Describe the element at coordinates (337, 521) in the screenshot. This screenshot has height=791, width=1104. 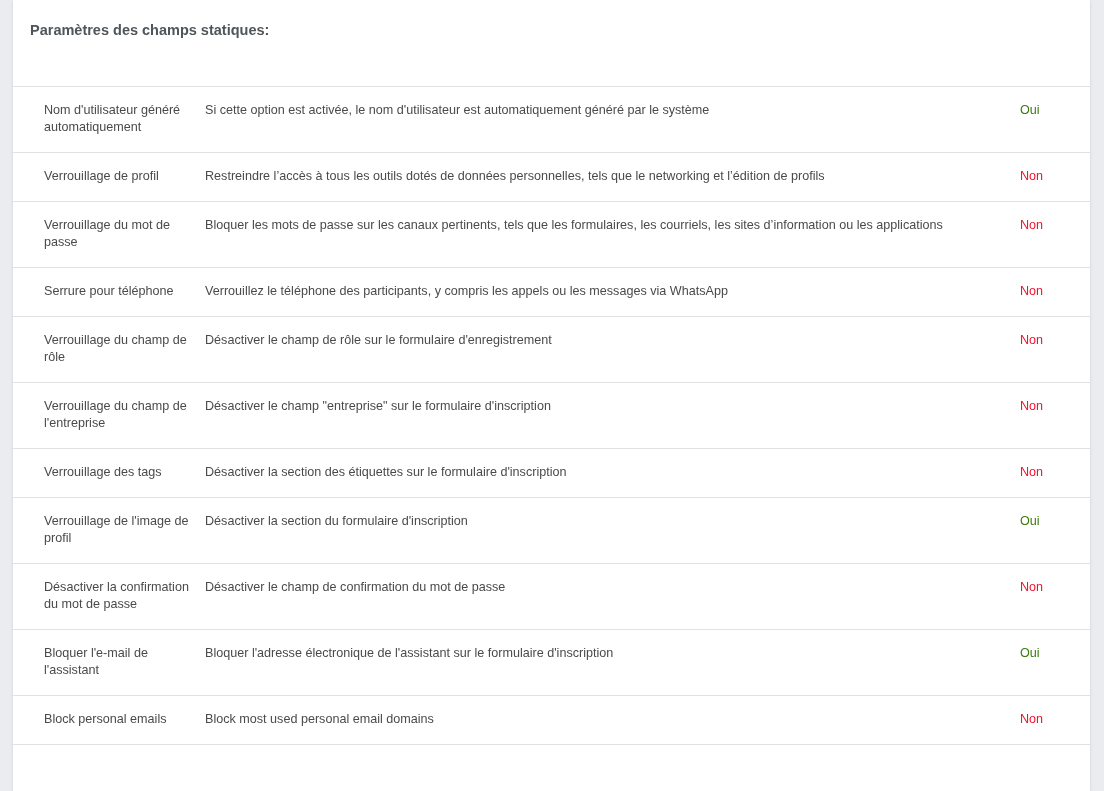
I see `setting-description: Désactiver la section du formulaire d'inscription` at that location.